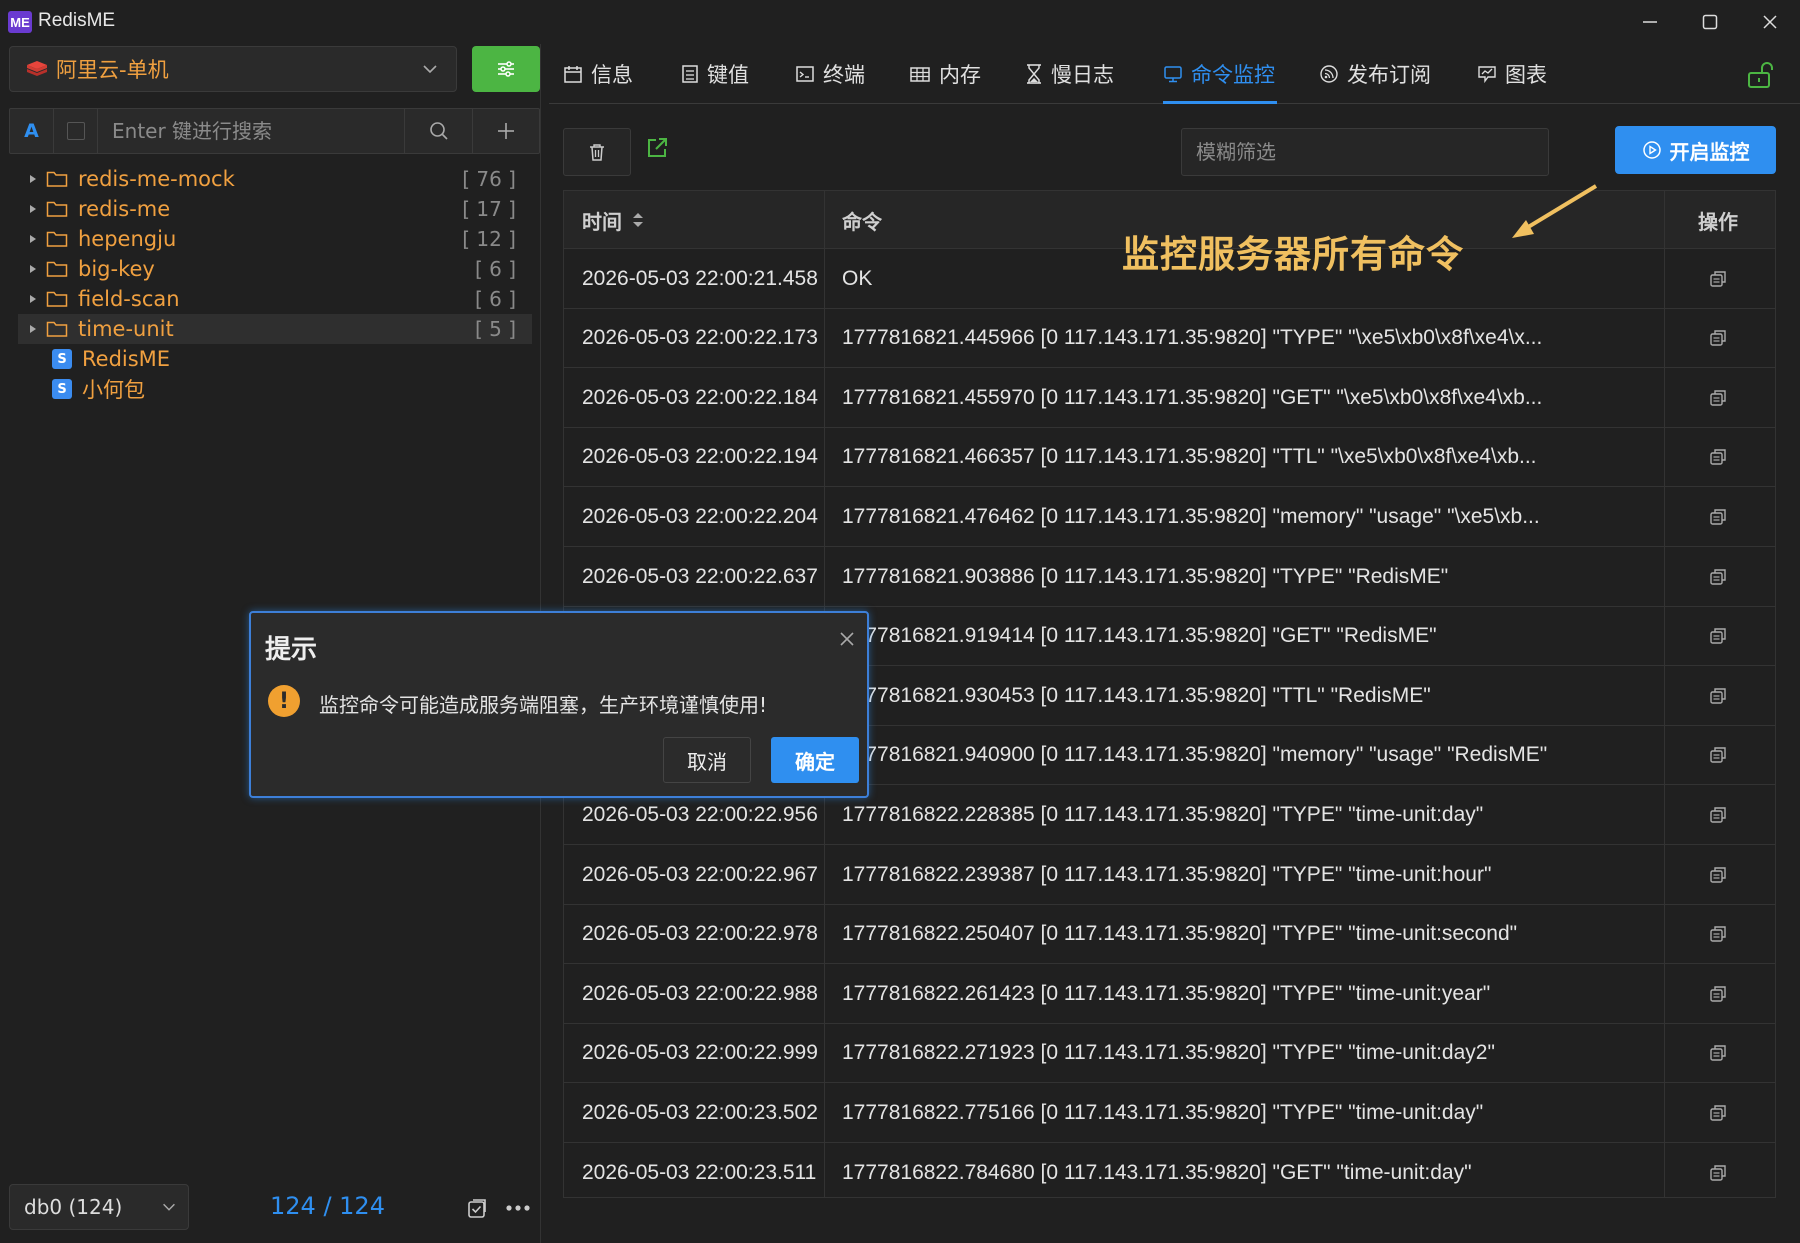 This screenshot has height=1243, width=1800. Describe the element at coordinates (1487, 75) in the screenshot. I see `chart-icon` at that location.